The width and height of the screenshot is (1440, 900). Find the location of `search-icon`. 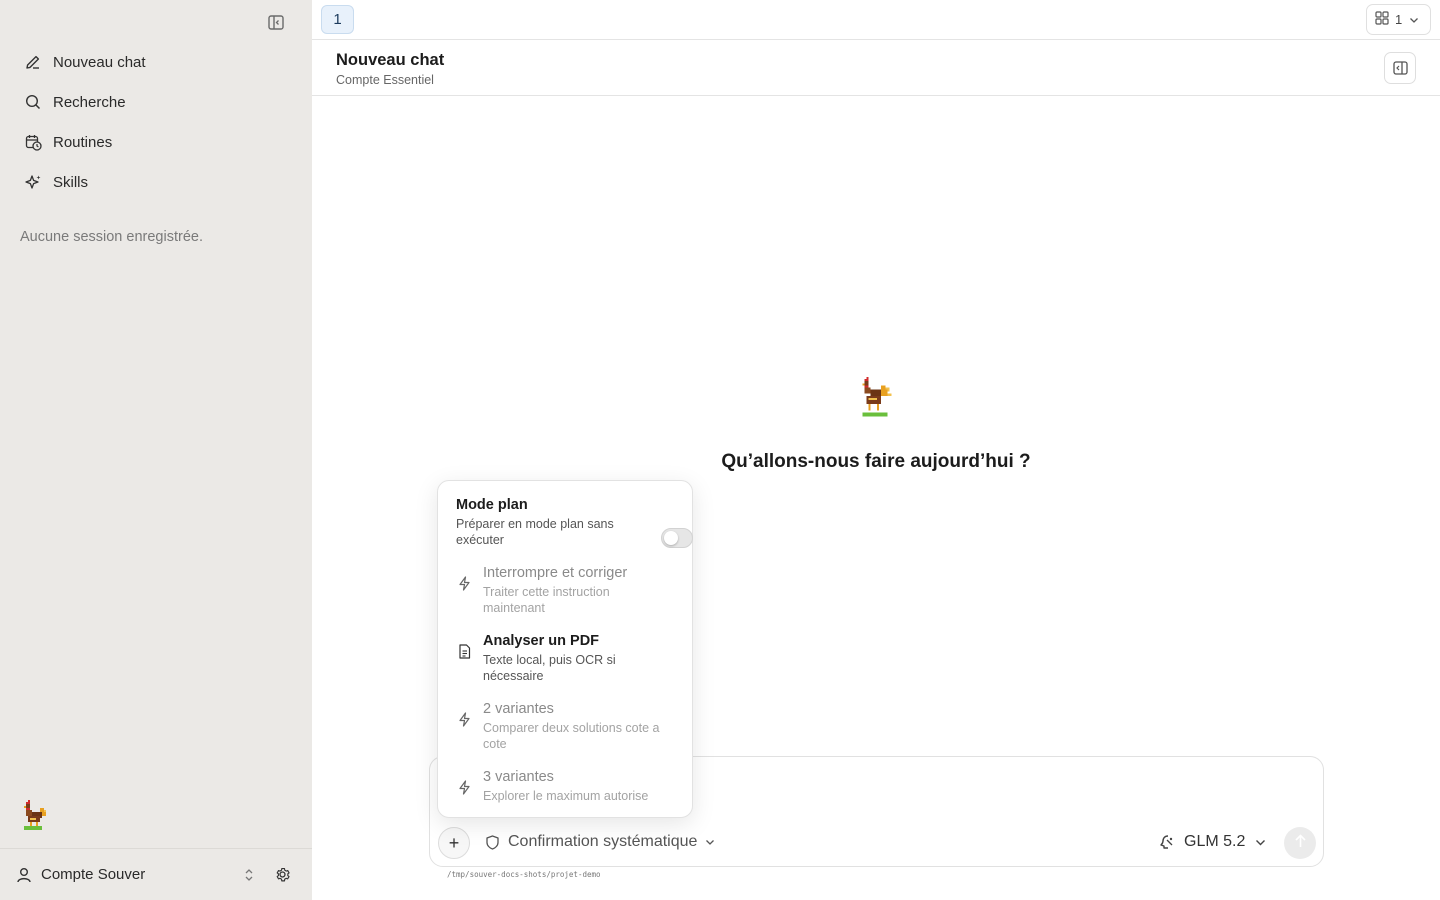

search-icon is located at coordinates (33, 102).